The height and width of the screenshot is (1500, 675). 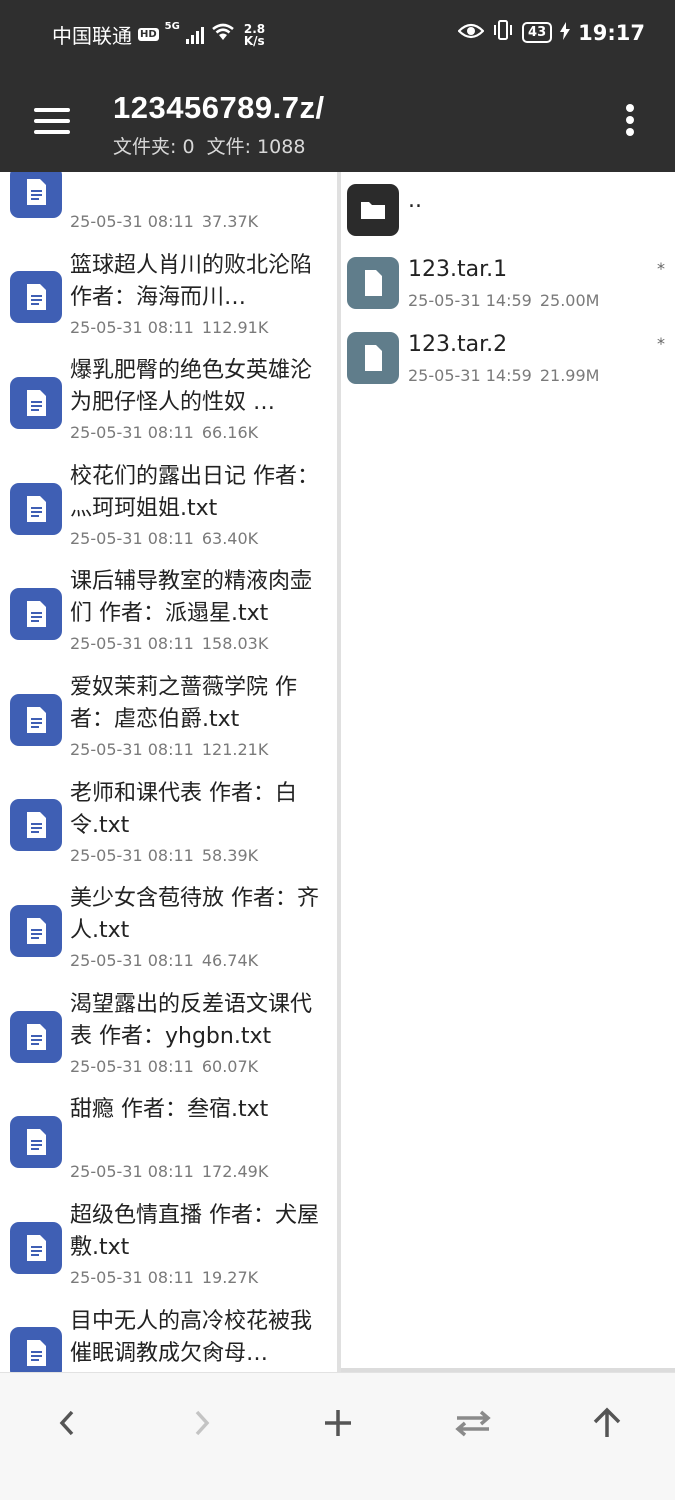 I want to click on vibrate-icon, so click(x=503, y=32).